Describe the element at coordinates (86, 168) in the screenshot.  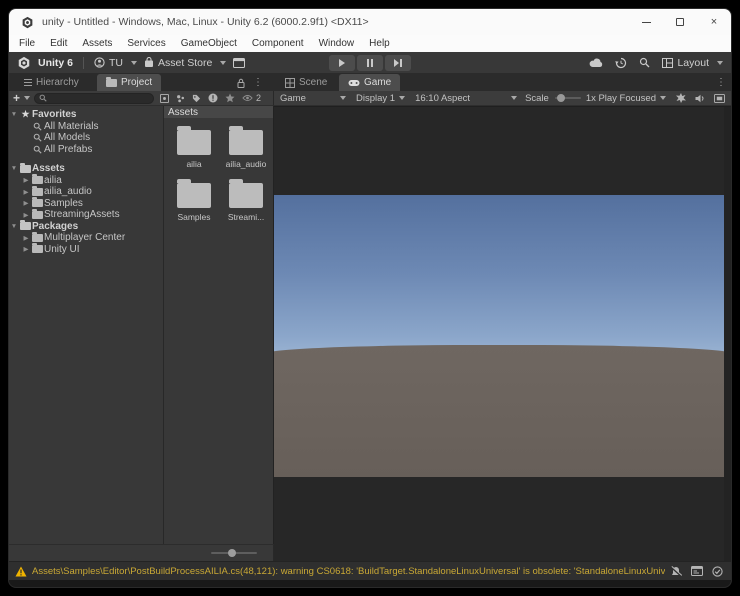
I see `tree-item-assets: ▼ Assets` at that location.